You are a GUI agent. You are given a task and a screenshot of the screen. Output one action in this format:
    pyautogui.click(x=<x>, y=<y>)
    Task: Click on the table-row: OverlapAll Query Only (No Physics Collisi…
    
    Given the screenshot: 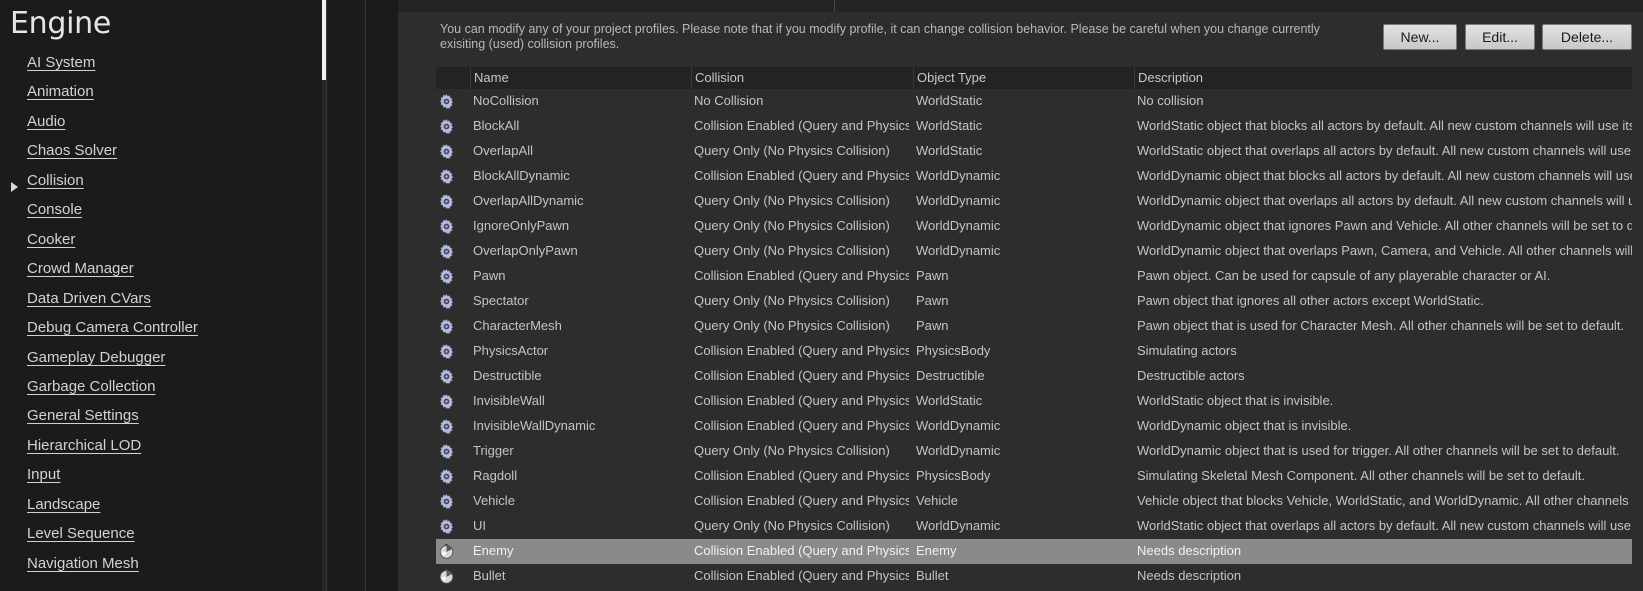 What is the action you would take?
    pyautogui.click(x=1034, y=151)
    